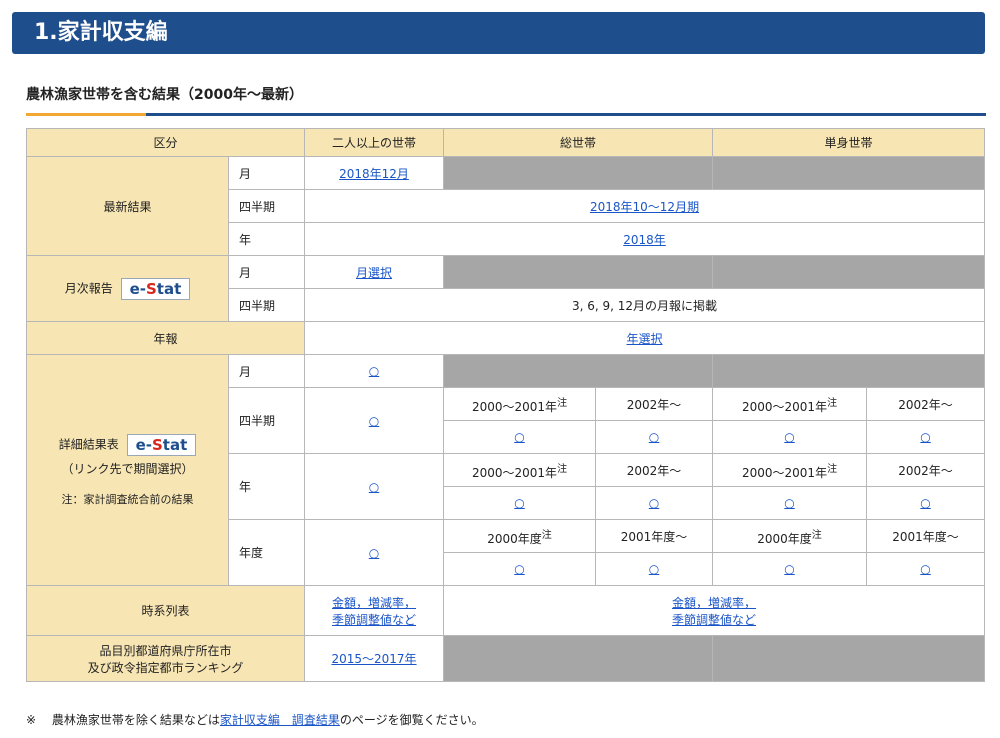 This screenshot has height=738, width=1000. Describe the element at coordinates (165, 650) in the screenshot. I see `ranking-label-line1: 品目別都道府県庁所在市` at that location.